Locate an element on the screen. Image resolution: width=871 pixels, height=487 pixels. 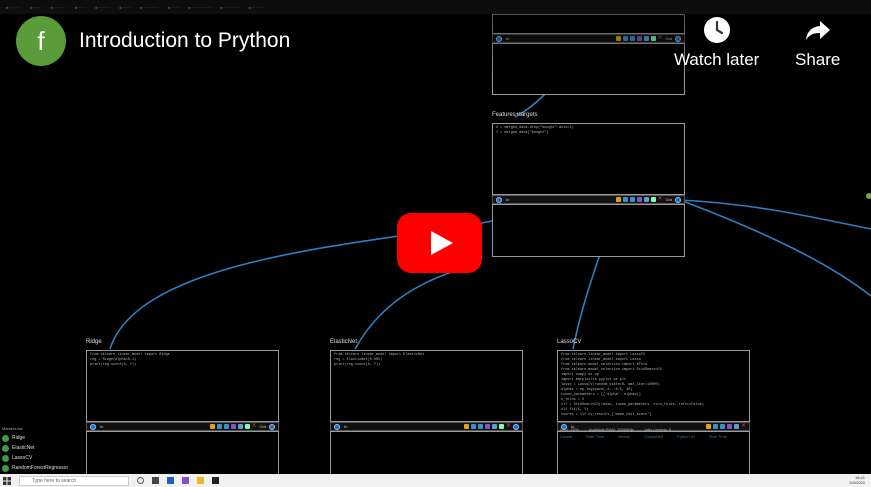
clock-date: 2/4/2020 is located at coordinates (857, 482).